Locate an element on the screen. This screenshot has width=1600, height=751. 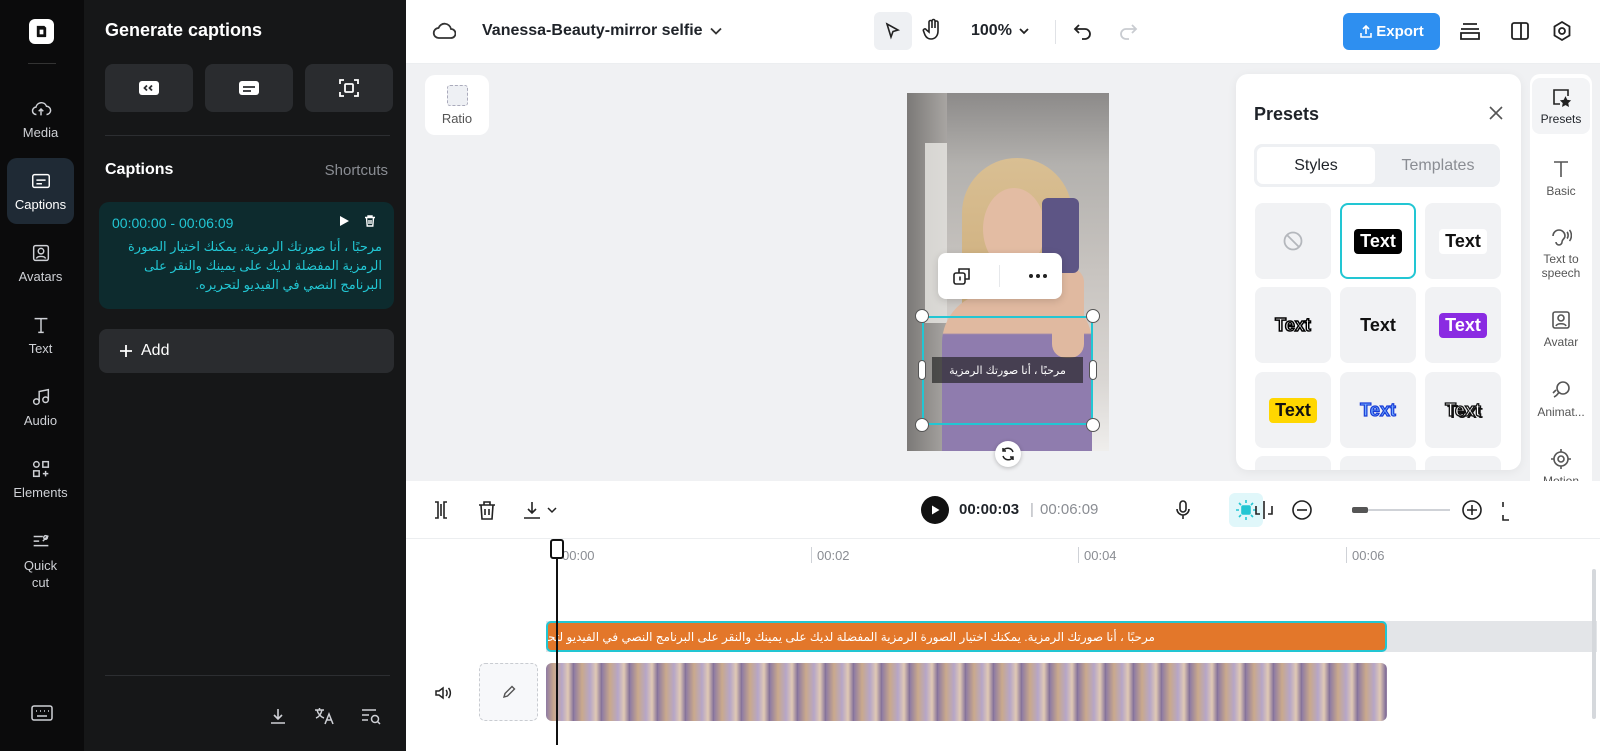
rail-item-audio: Audio is located at coordinates (40, 407).